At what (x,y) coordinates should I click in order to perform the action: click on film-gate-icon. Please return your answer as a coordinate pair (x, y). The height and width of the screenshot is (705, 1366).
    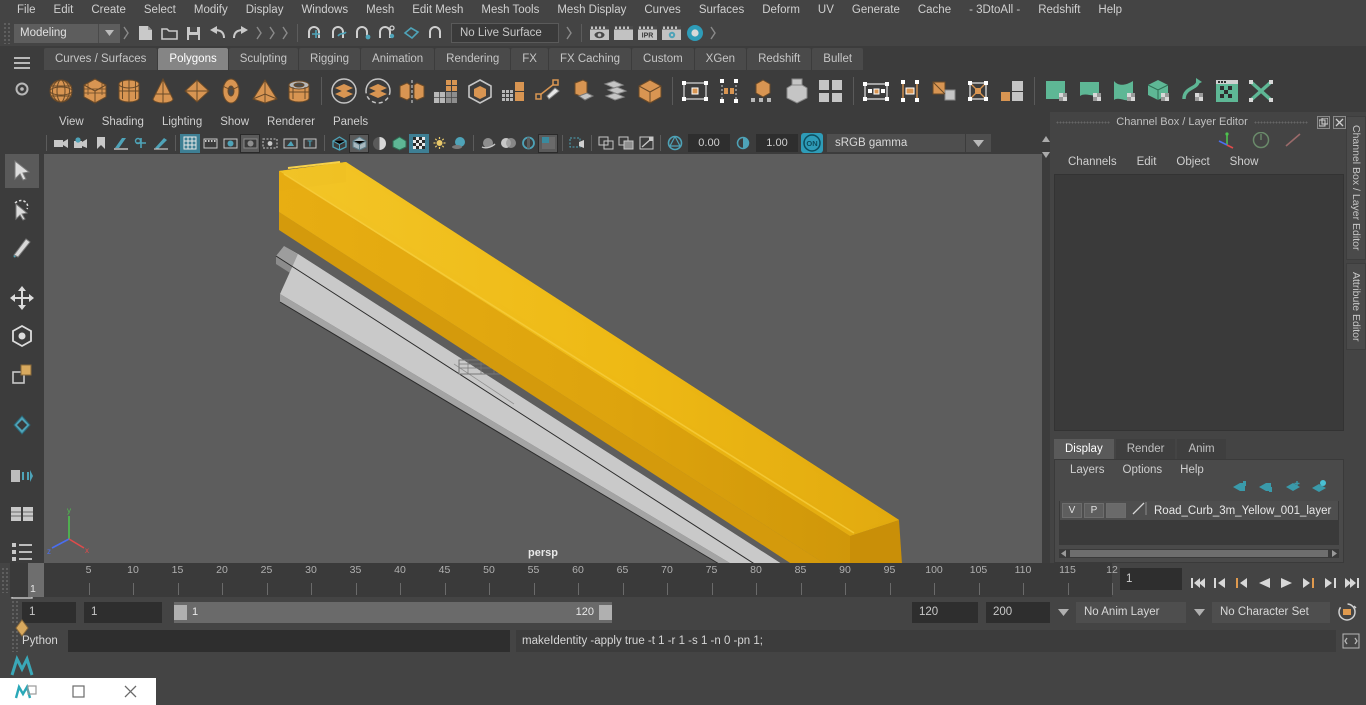
    Looking at the image, I should click on (210, 143).